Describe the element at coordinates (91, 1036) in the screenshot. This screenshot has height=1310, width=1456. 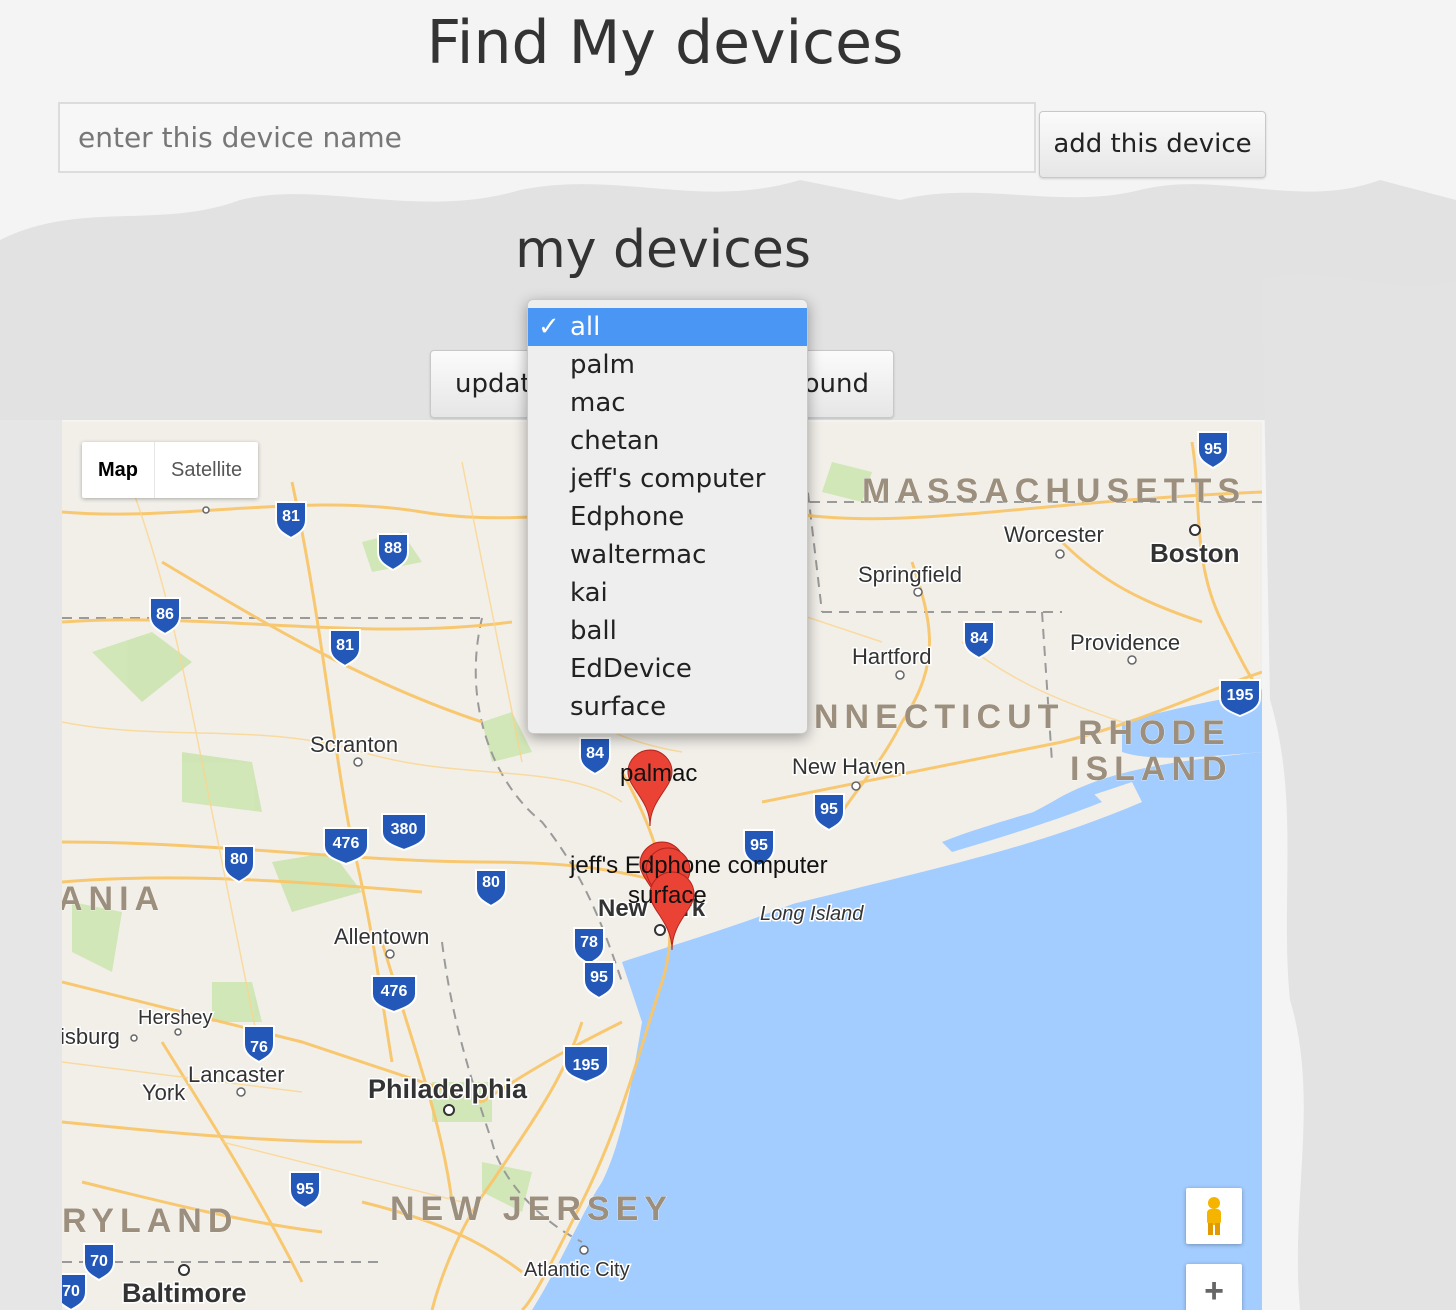
I see `city-label: isburg` at that location.